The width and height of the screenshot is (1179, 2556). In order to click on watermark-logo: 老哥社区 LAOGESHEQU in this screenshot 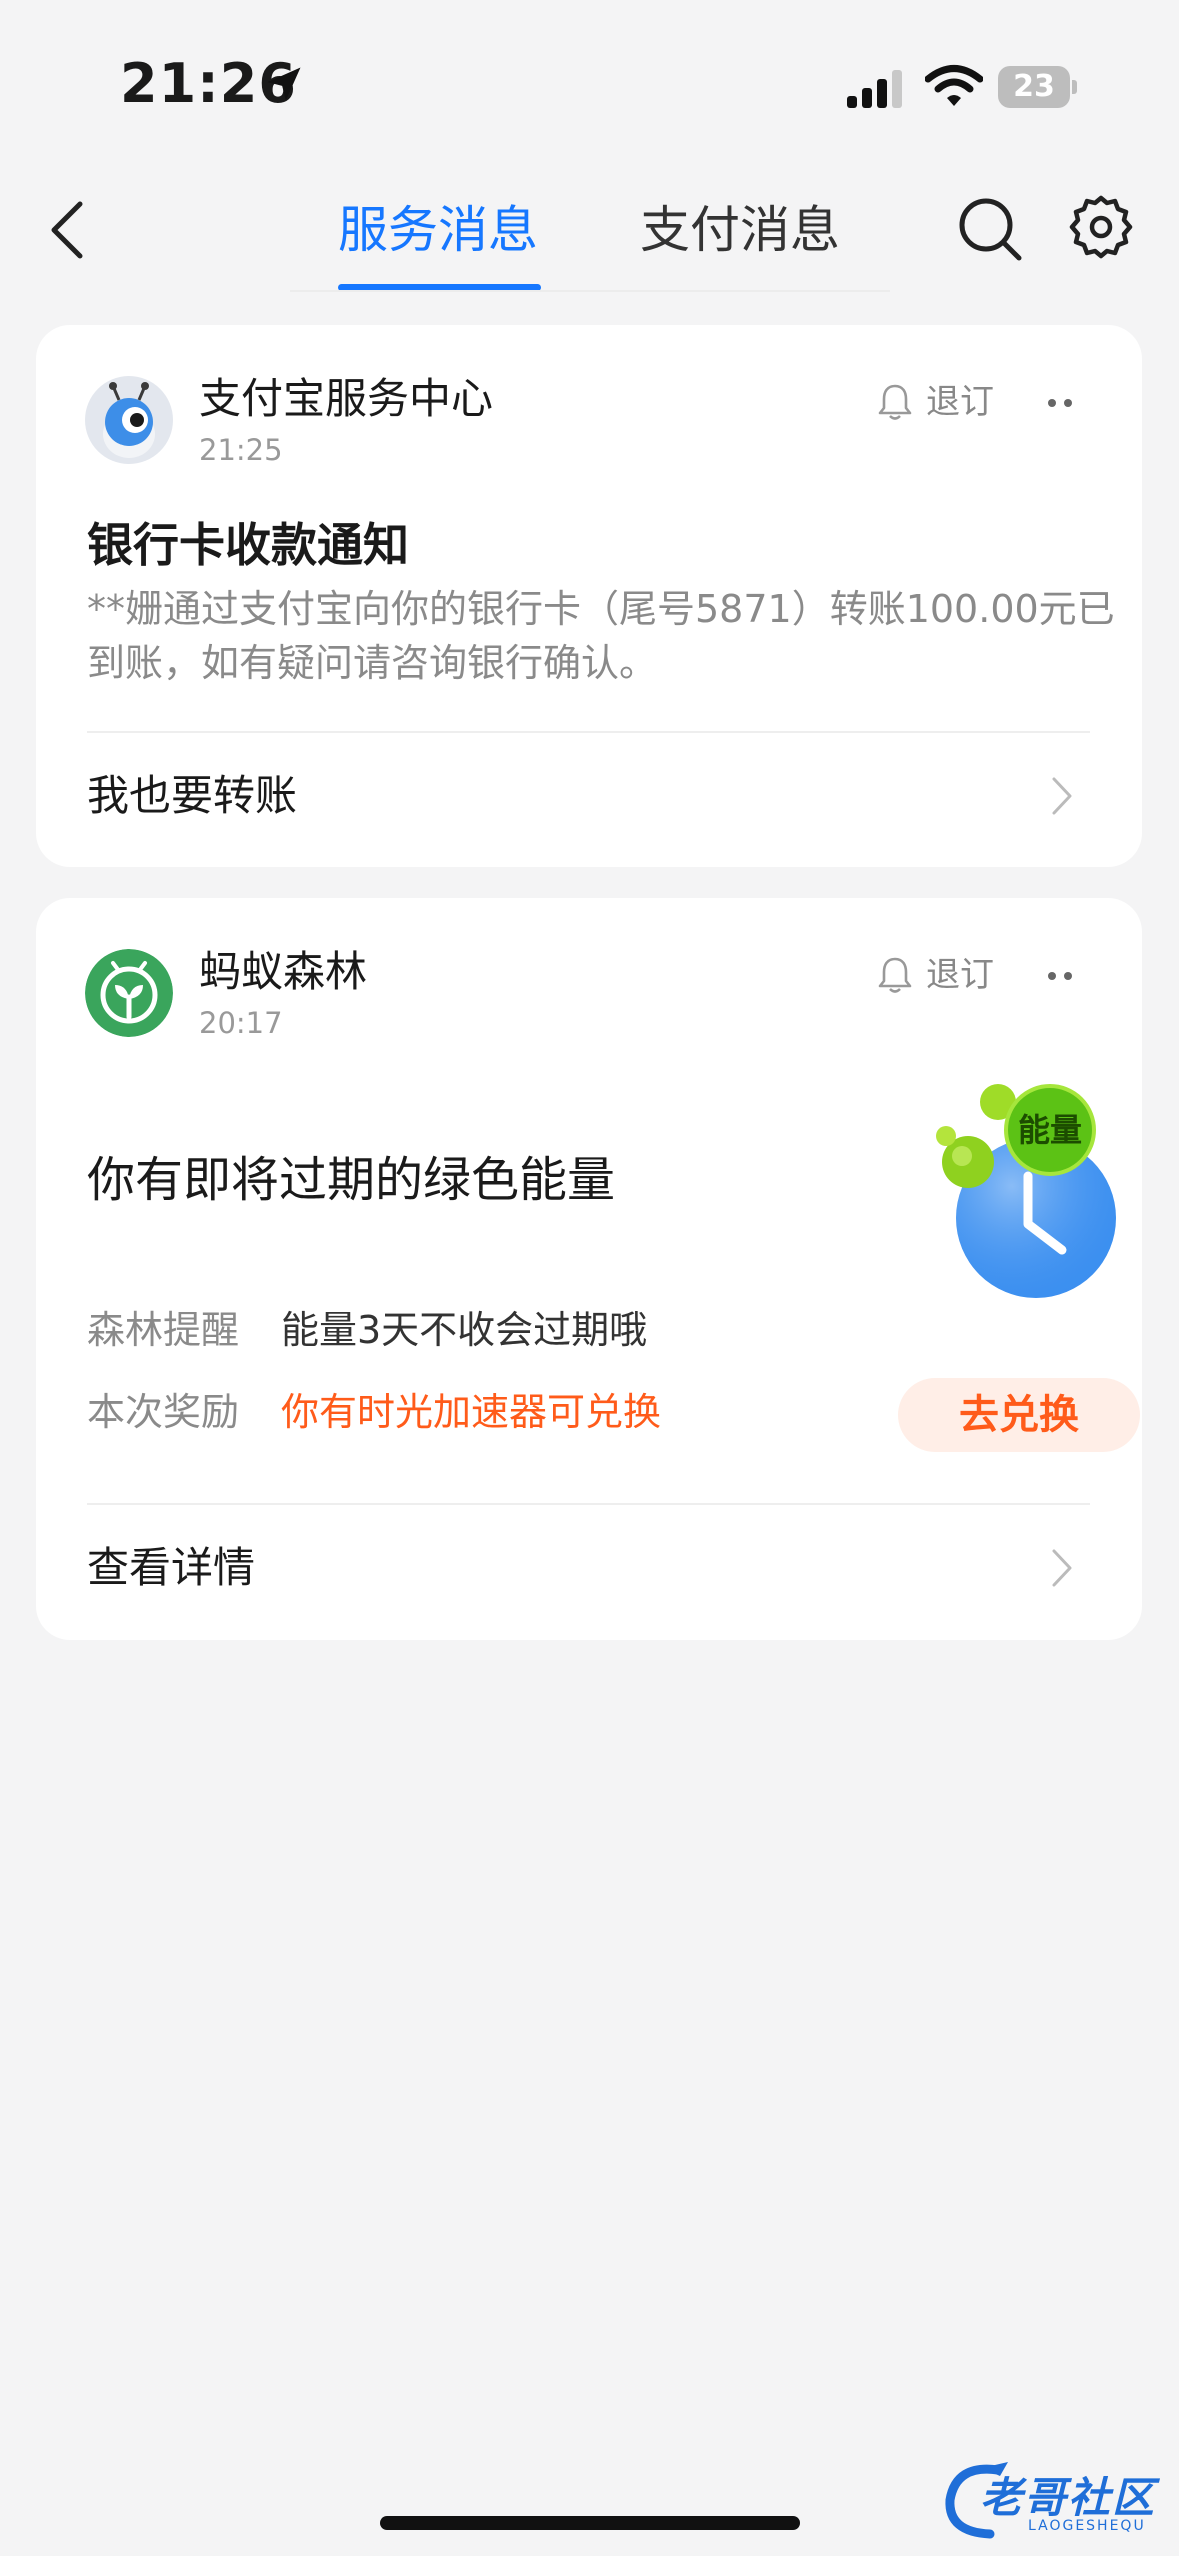, I will do `click(1053, 2501)`.